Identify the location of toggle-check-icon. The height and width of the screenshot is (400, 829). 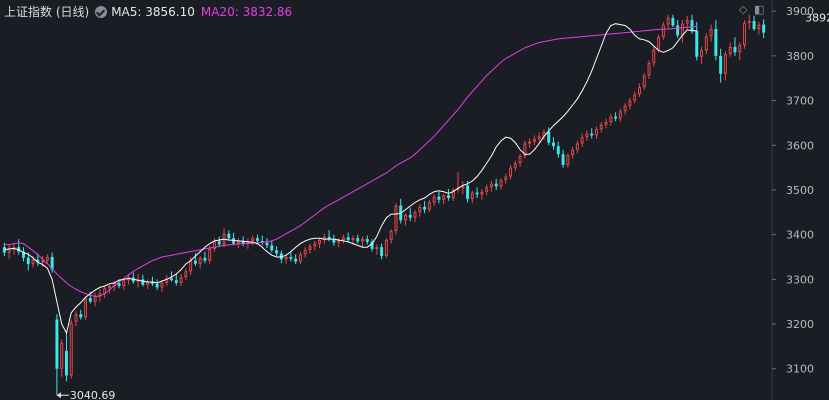
(101, 11).